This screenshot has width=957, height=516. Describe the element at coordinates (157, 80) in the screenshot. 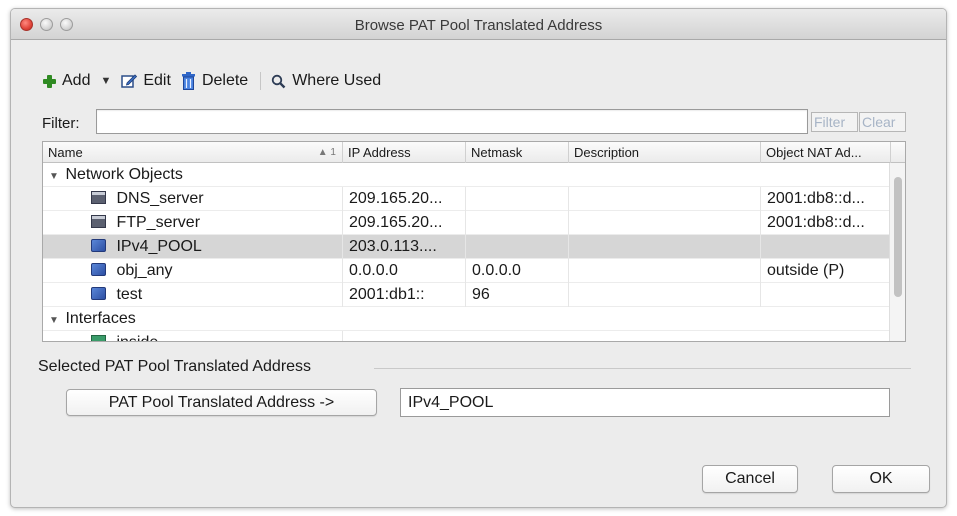

I see `edit-label: Edit` at that location.